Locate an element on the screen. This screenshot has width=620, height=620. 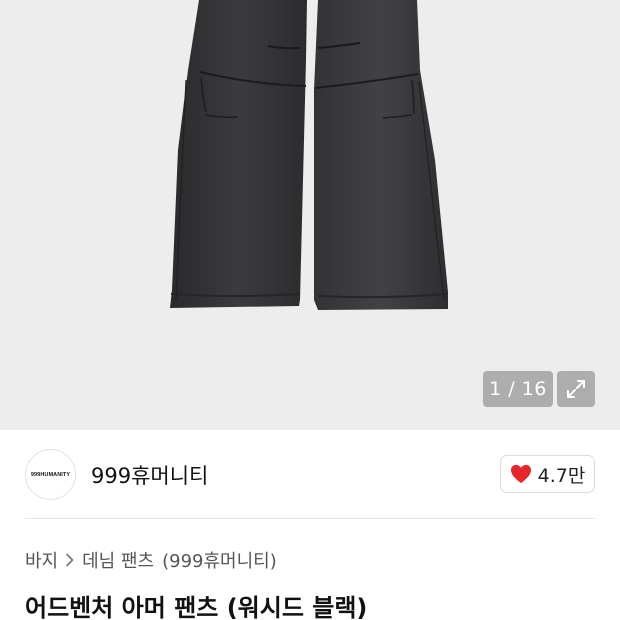
brand-row: 999HUMANITY 999휴머니티 4.7만 is located at coordinates (310, 474).